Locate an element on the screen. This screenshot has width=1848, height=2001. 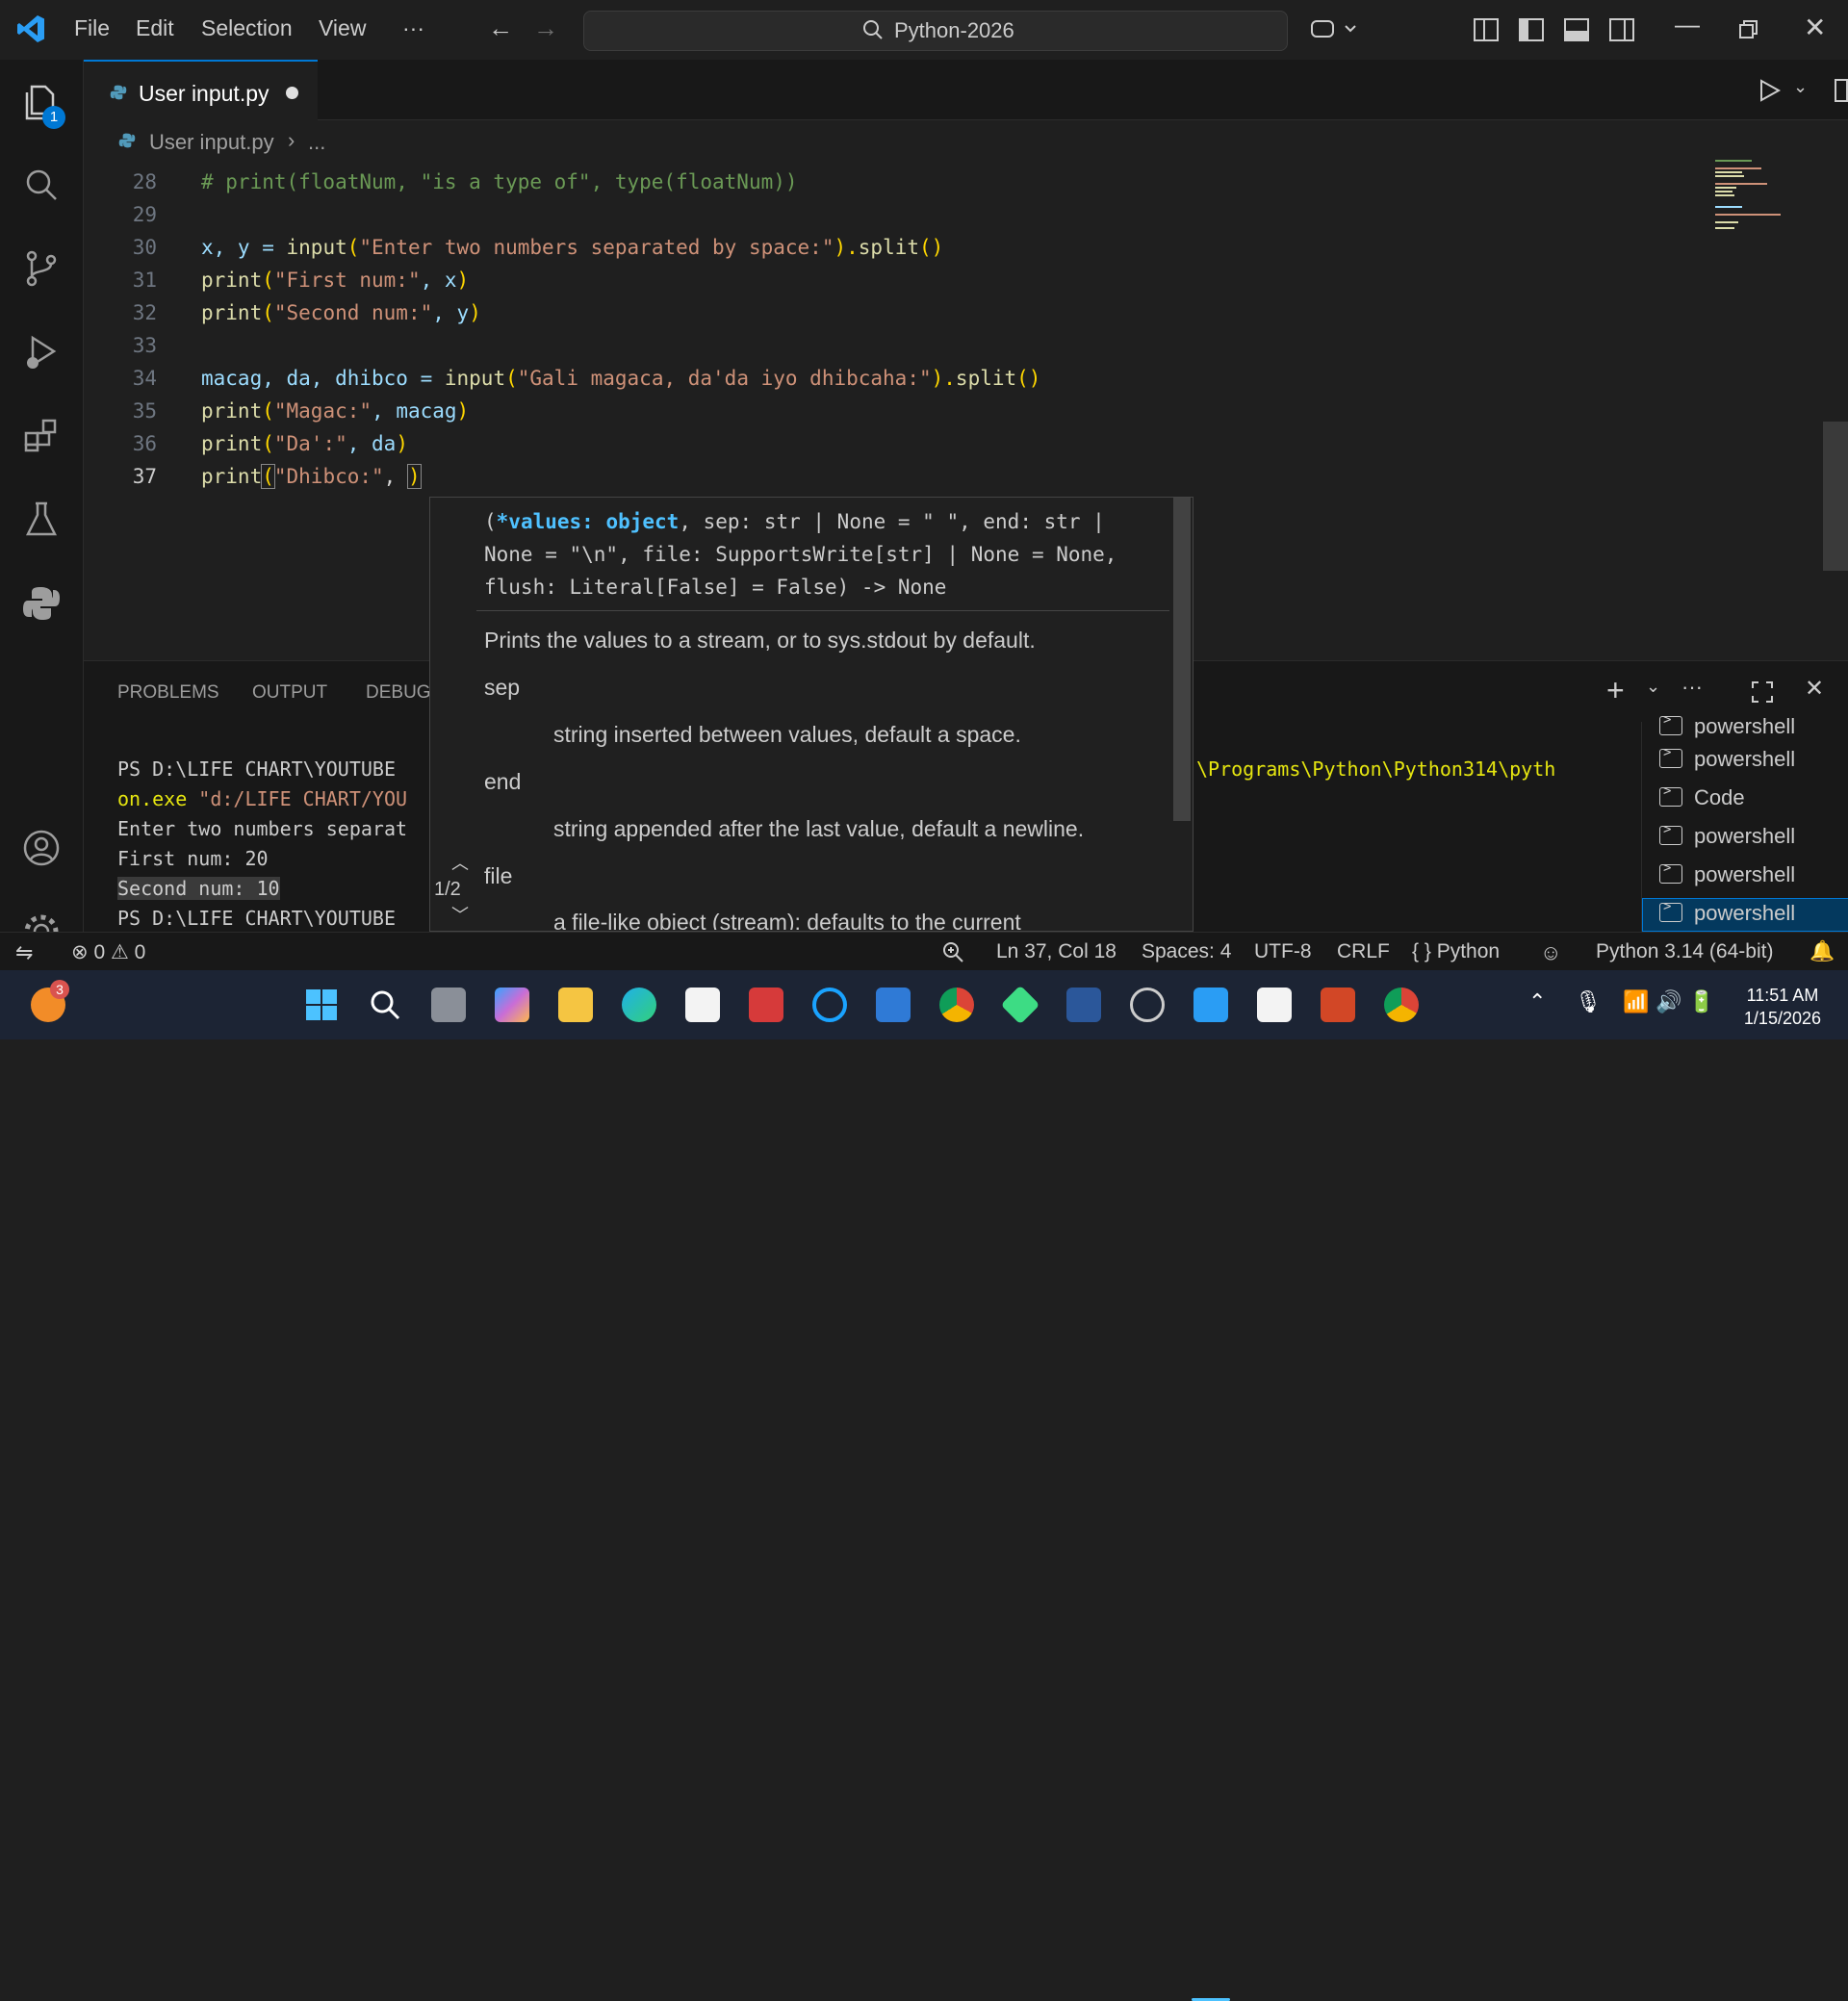
system-clock: 11:51 AM 1/15/2026 is located at coordinates (1782, 1007).